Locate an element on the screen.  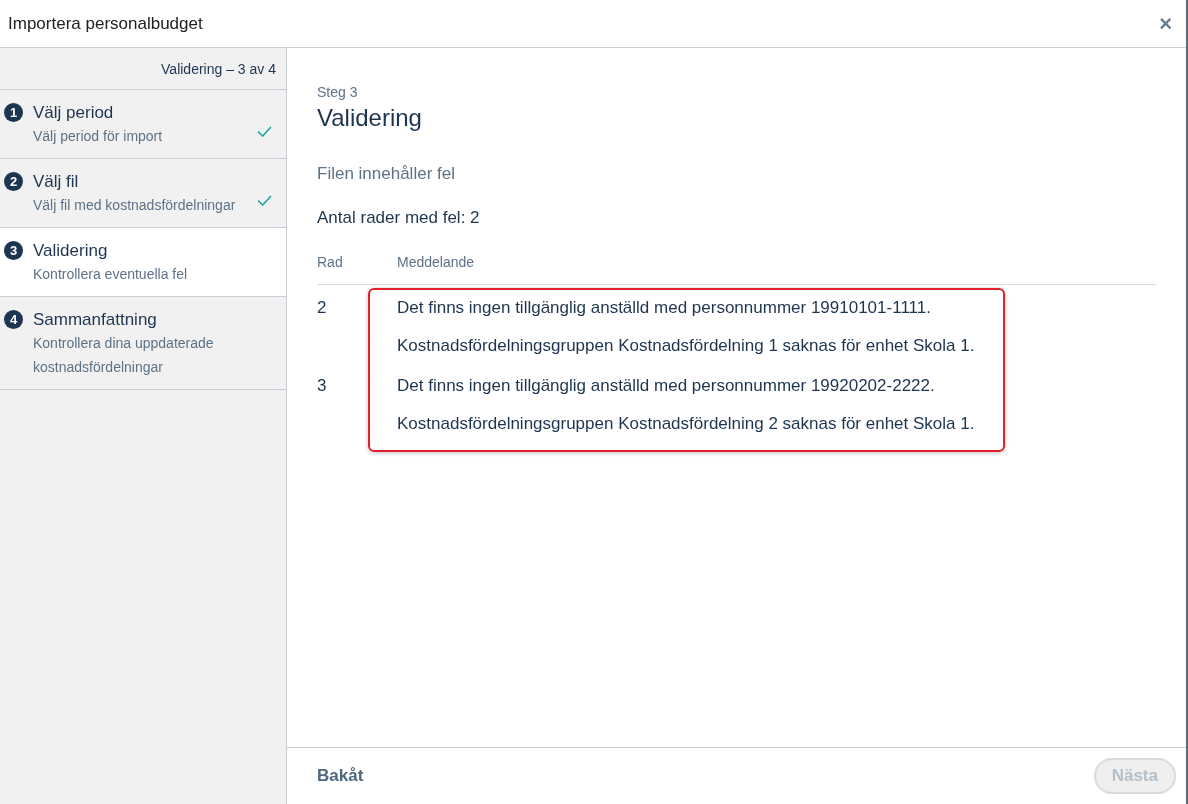
step-title: Validering is located at coordinates (71, 251).